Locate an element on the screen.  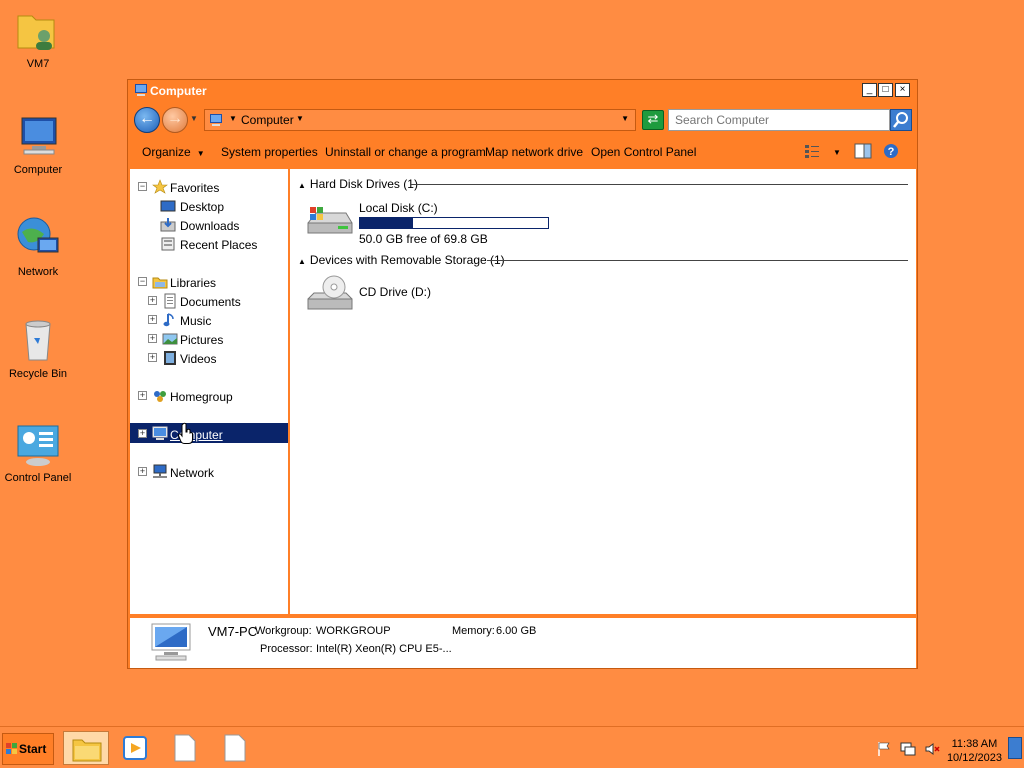
uninstall-program-button: Uninstall or change a program is located at coordinates (405, 152).